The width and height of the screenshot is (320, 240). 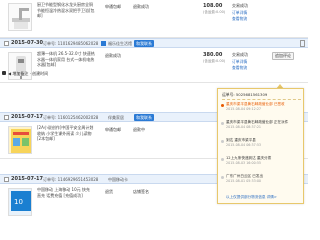 What do you see at coordinates (71, 179) in the screenshot?
I see `order-id: 订单号: 1146929651453028` at bounding box center [71, 179].